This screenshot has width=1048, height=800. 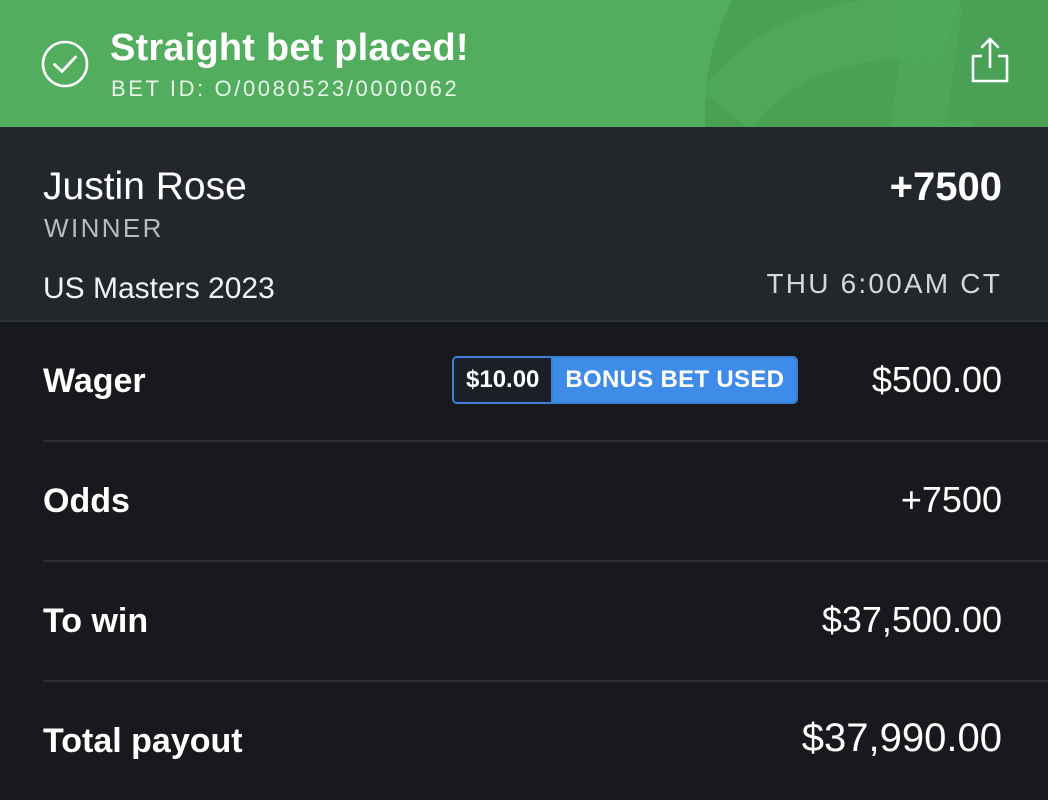 I want to click on bet-id: BET ID: O/0080523/0000062, so click(x=285, y=88).